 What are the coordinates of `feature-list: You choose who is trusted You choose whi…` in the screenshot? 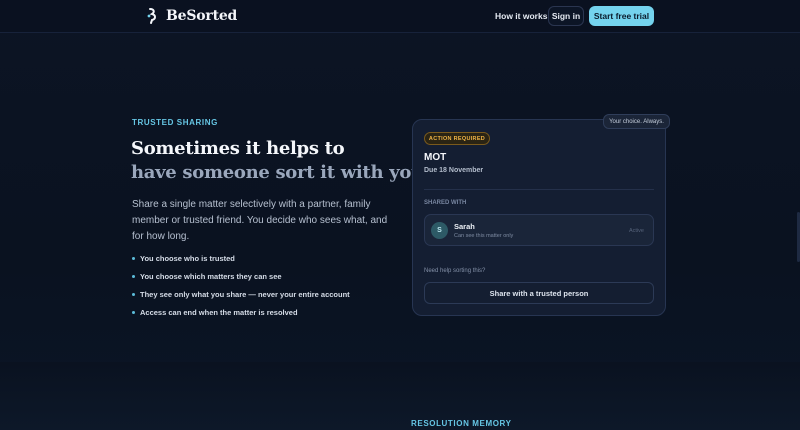 It's located at (241, 290).